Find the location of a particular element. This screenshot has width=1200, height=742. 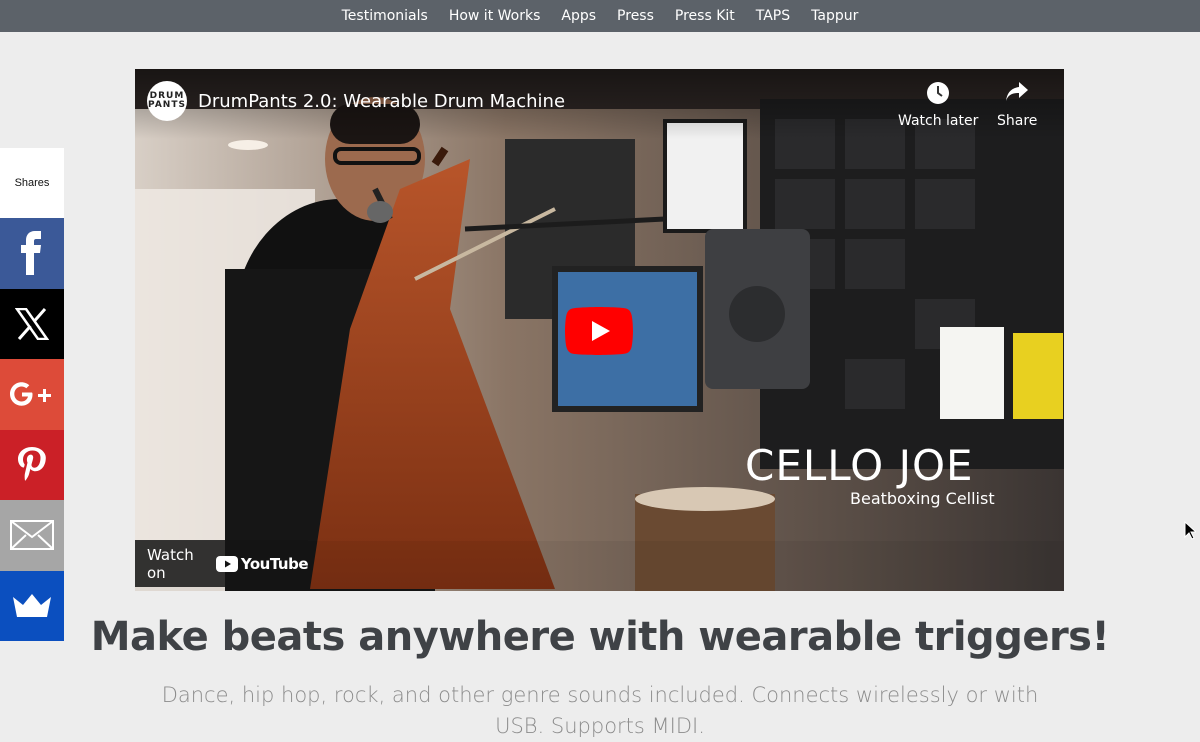

watch-later-label: Watch later is located at coordinates (938, 121).